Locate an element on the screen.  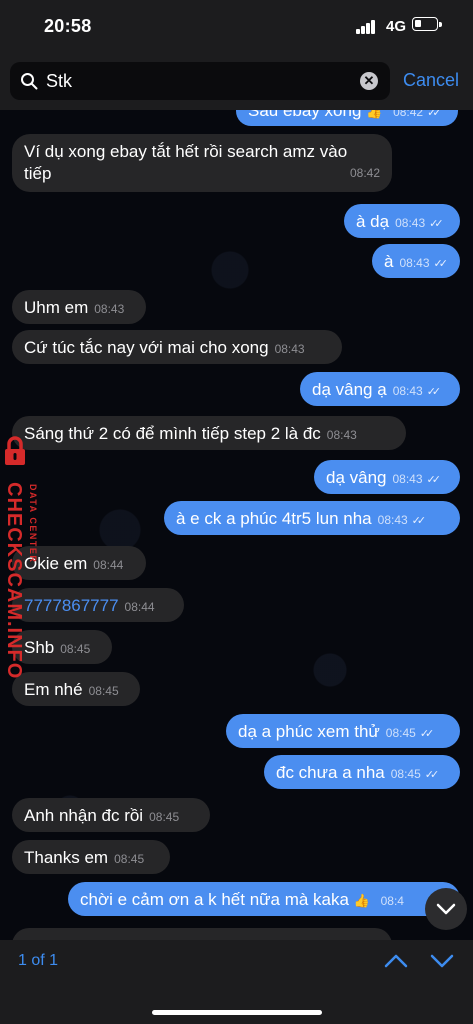
message-bubble-outgoing: dạ vâng 08:43 ✓✓ is located at coordinates (387, 477).